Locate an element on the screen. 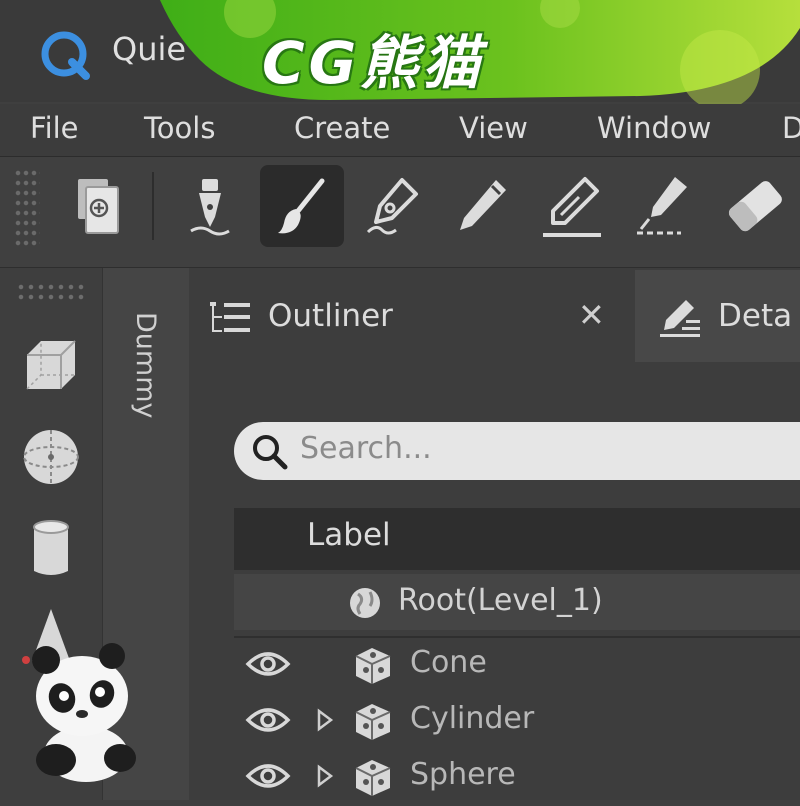 This screenshot has width=800, height=806. paintbrush-icon is located at coordinates (301, 206).